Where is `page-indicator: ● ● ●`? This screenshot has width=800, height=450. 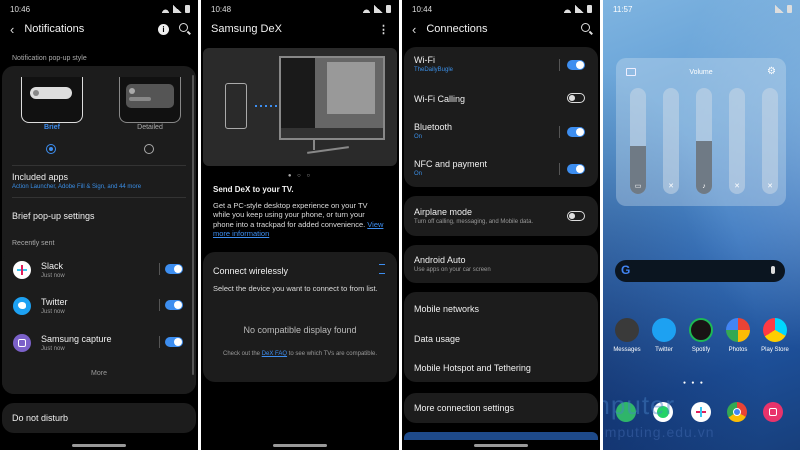 page-indicator: ● ● ● is located at coordinates (694, 383).